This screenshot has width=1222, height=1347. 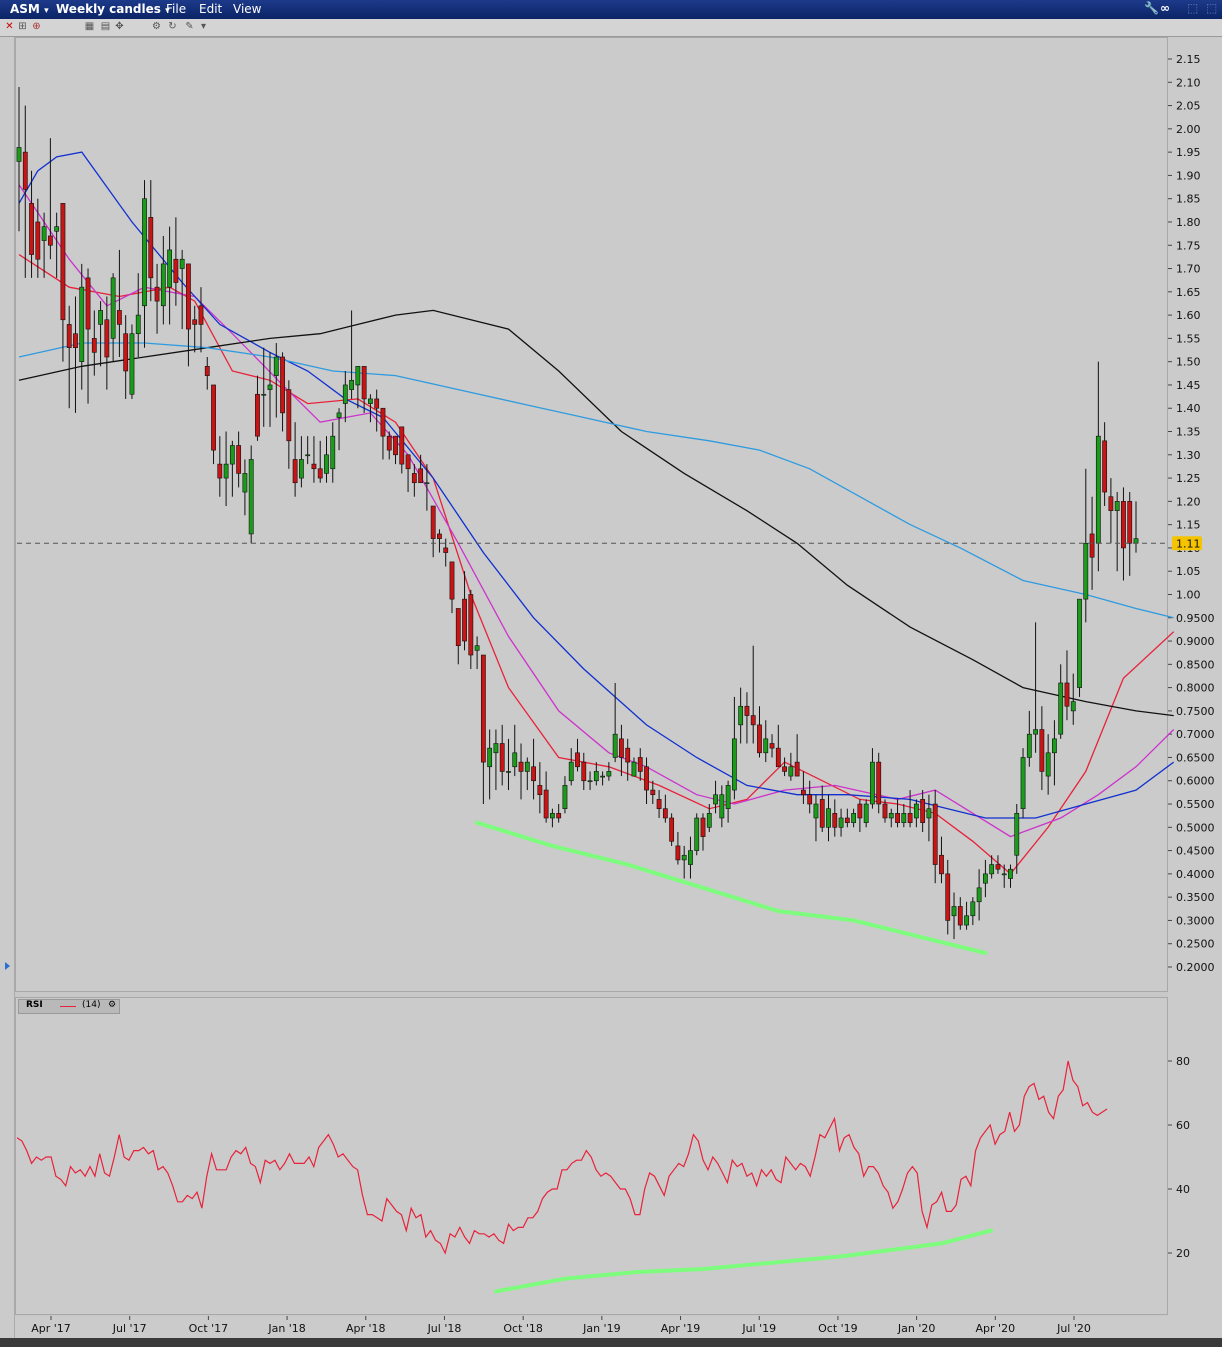 What do you see at coordinates (91, 1005) in the screenshot?
I see `rsi-period: (14)` at bounding box center [91, 1005].